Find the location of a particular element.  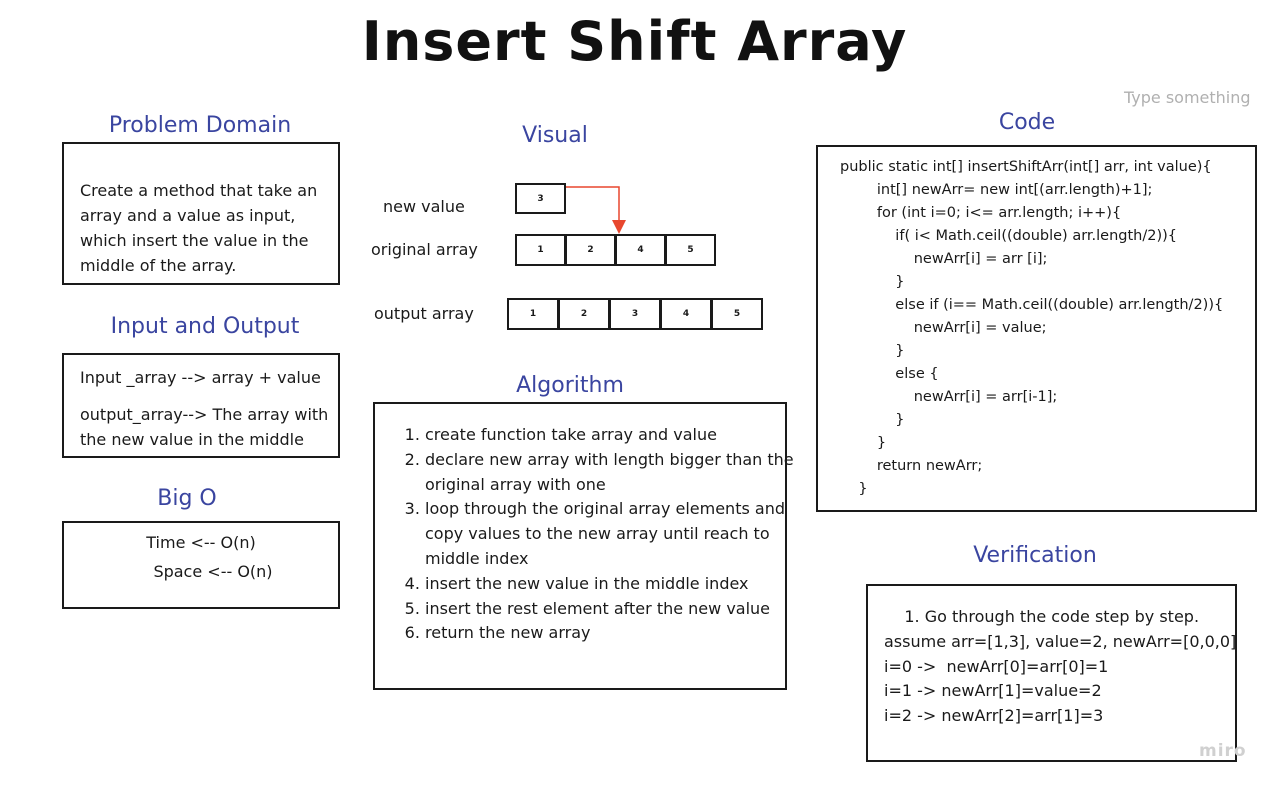

output-array-cell: 4 is located at coordinates (686, 314).